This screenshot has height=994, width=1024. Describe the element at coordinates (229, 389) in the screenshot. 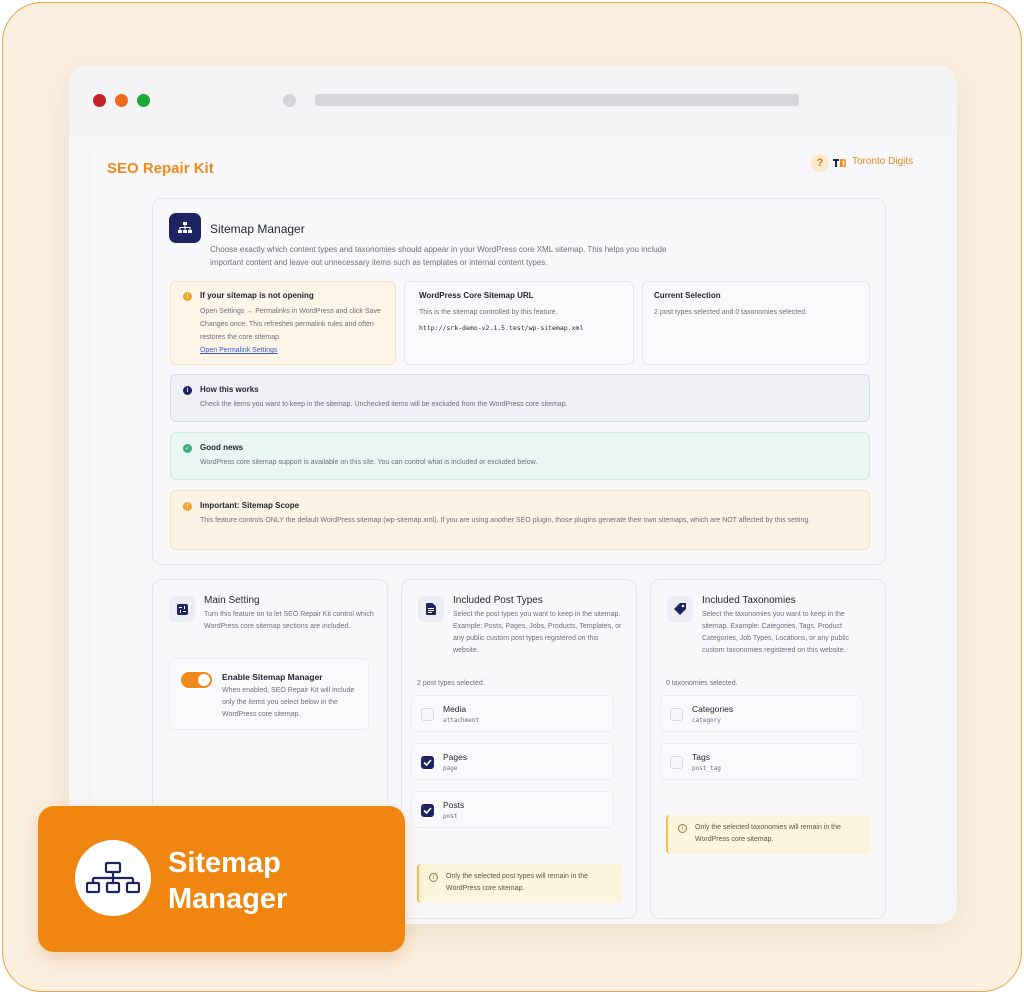

I see `how-title: How this works` at that location.